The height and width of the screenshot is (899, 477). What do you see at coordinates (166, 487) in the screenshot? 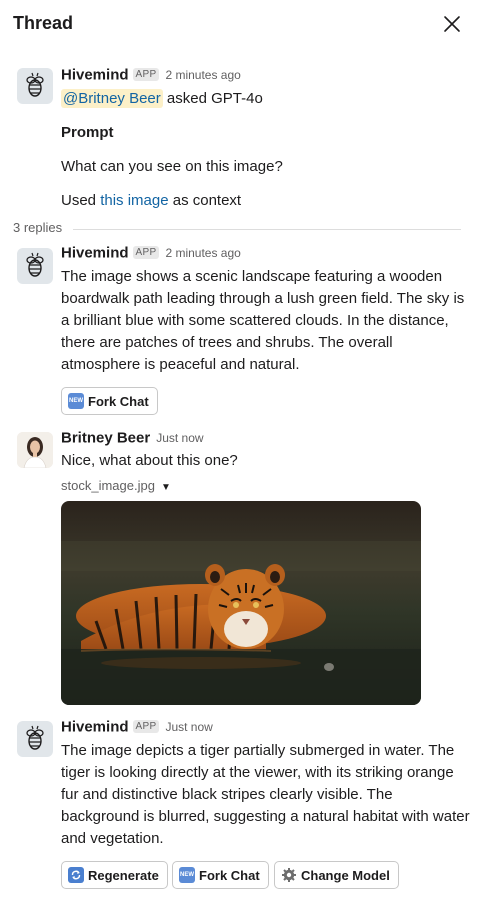
I see `caret-down-icon: ▼` at bounding box center [166, 487].